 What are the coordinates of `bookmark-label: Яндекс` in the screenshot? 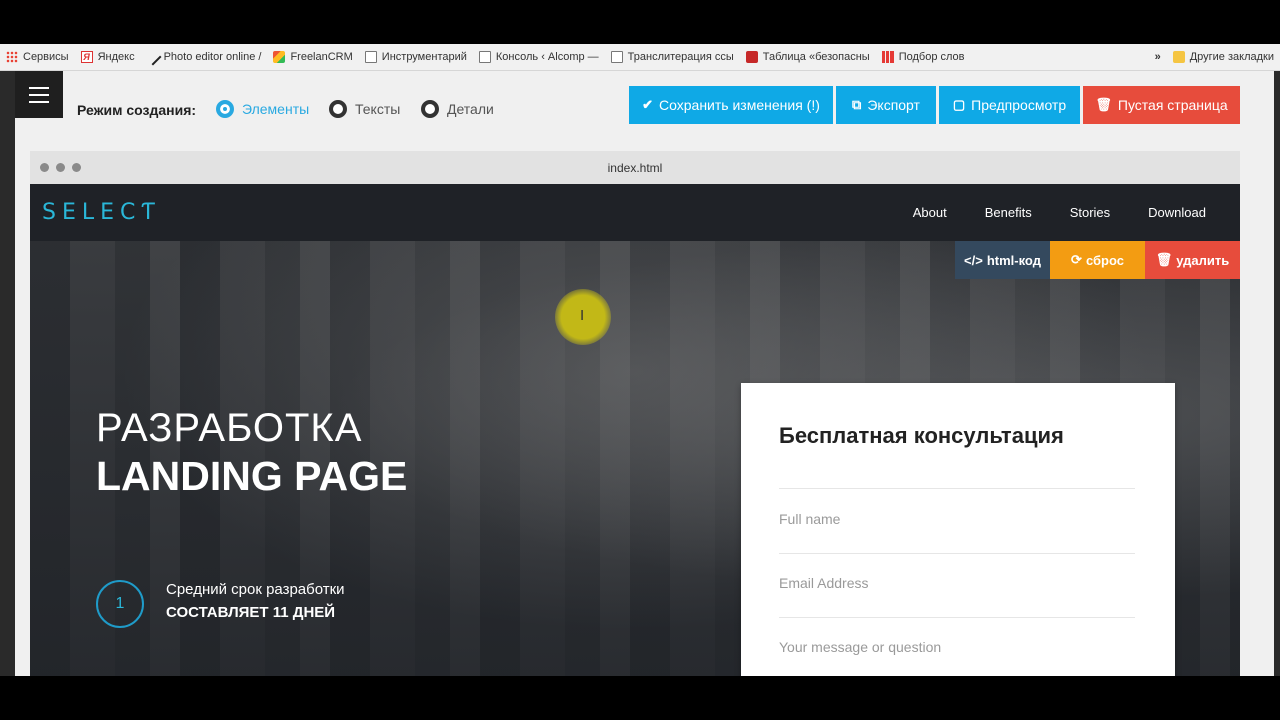 It's located at (116, 57).